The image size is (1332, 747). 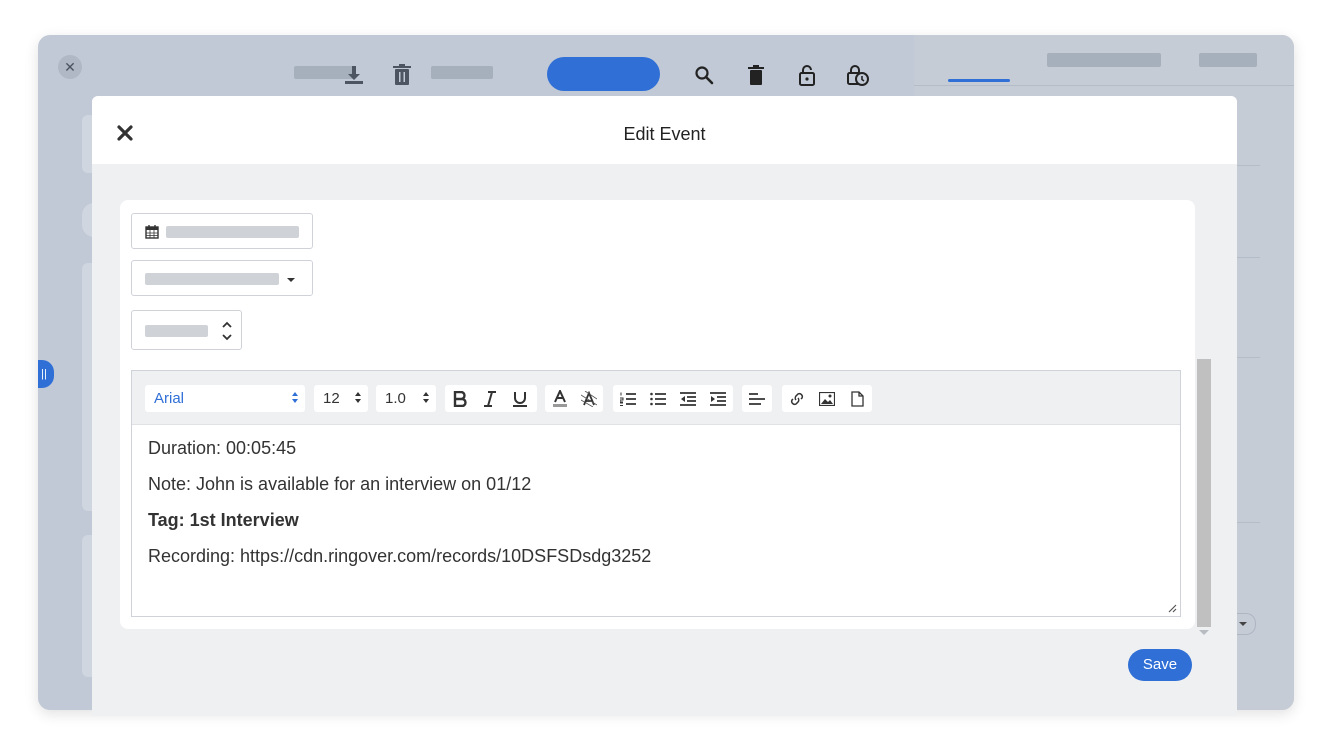 I want to click on content-line: Duration: 00:05:45, so click(x=222, y=448).